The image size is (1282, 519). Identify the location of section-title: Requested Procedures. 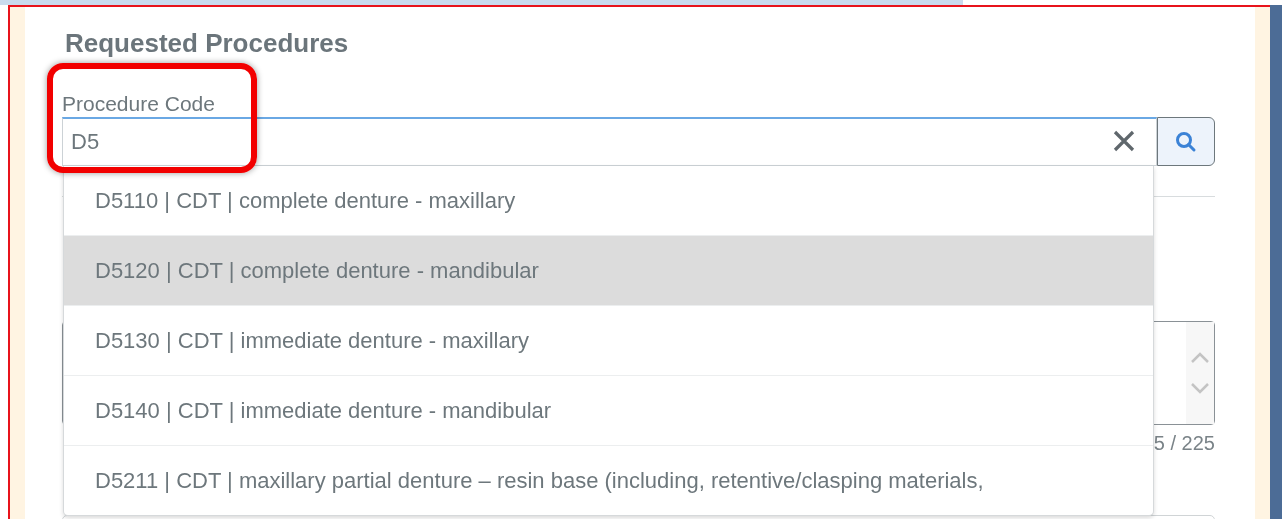
(207, 43).